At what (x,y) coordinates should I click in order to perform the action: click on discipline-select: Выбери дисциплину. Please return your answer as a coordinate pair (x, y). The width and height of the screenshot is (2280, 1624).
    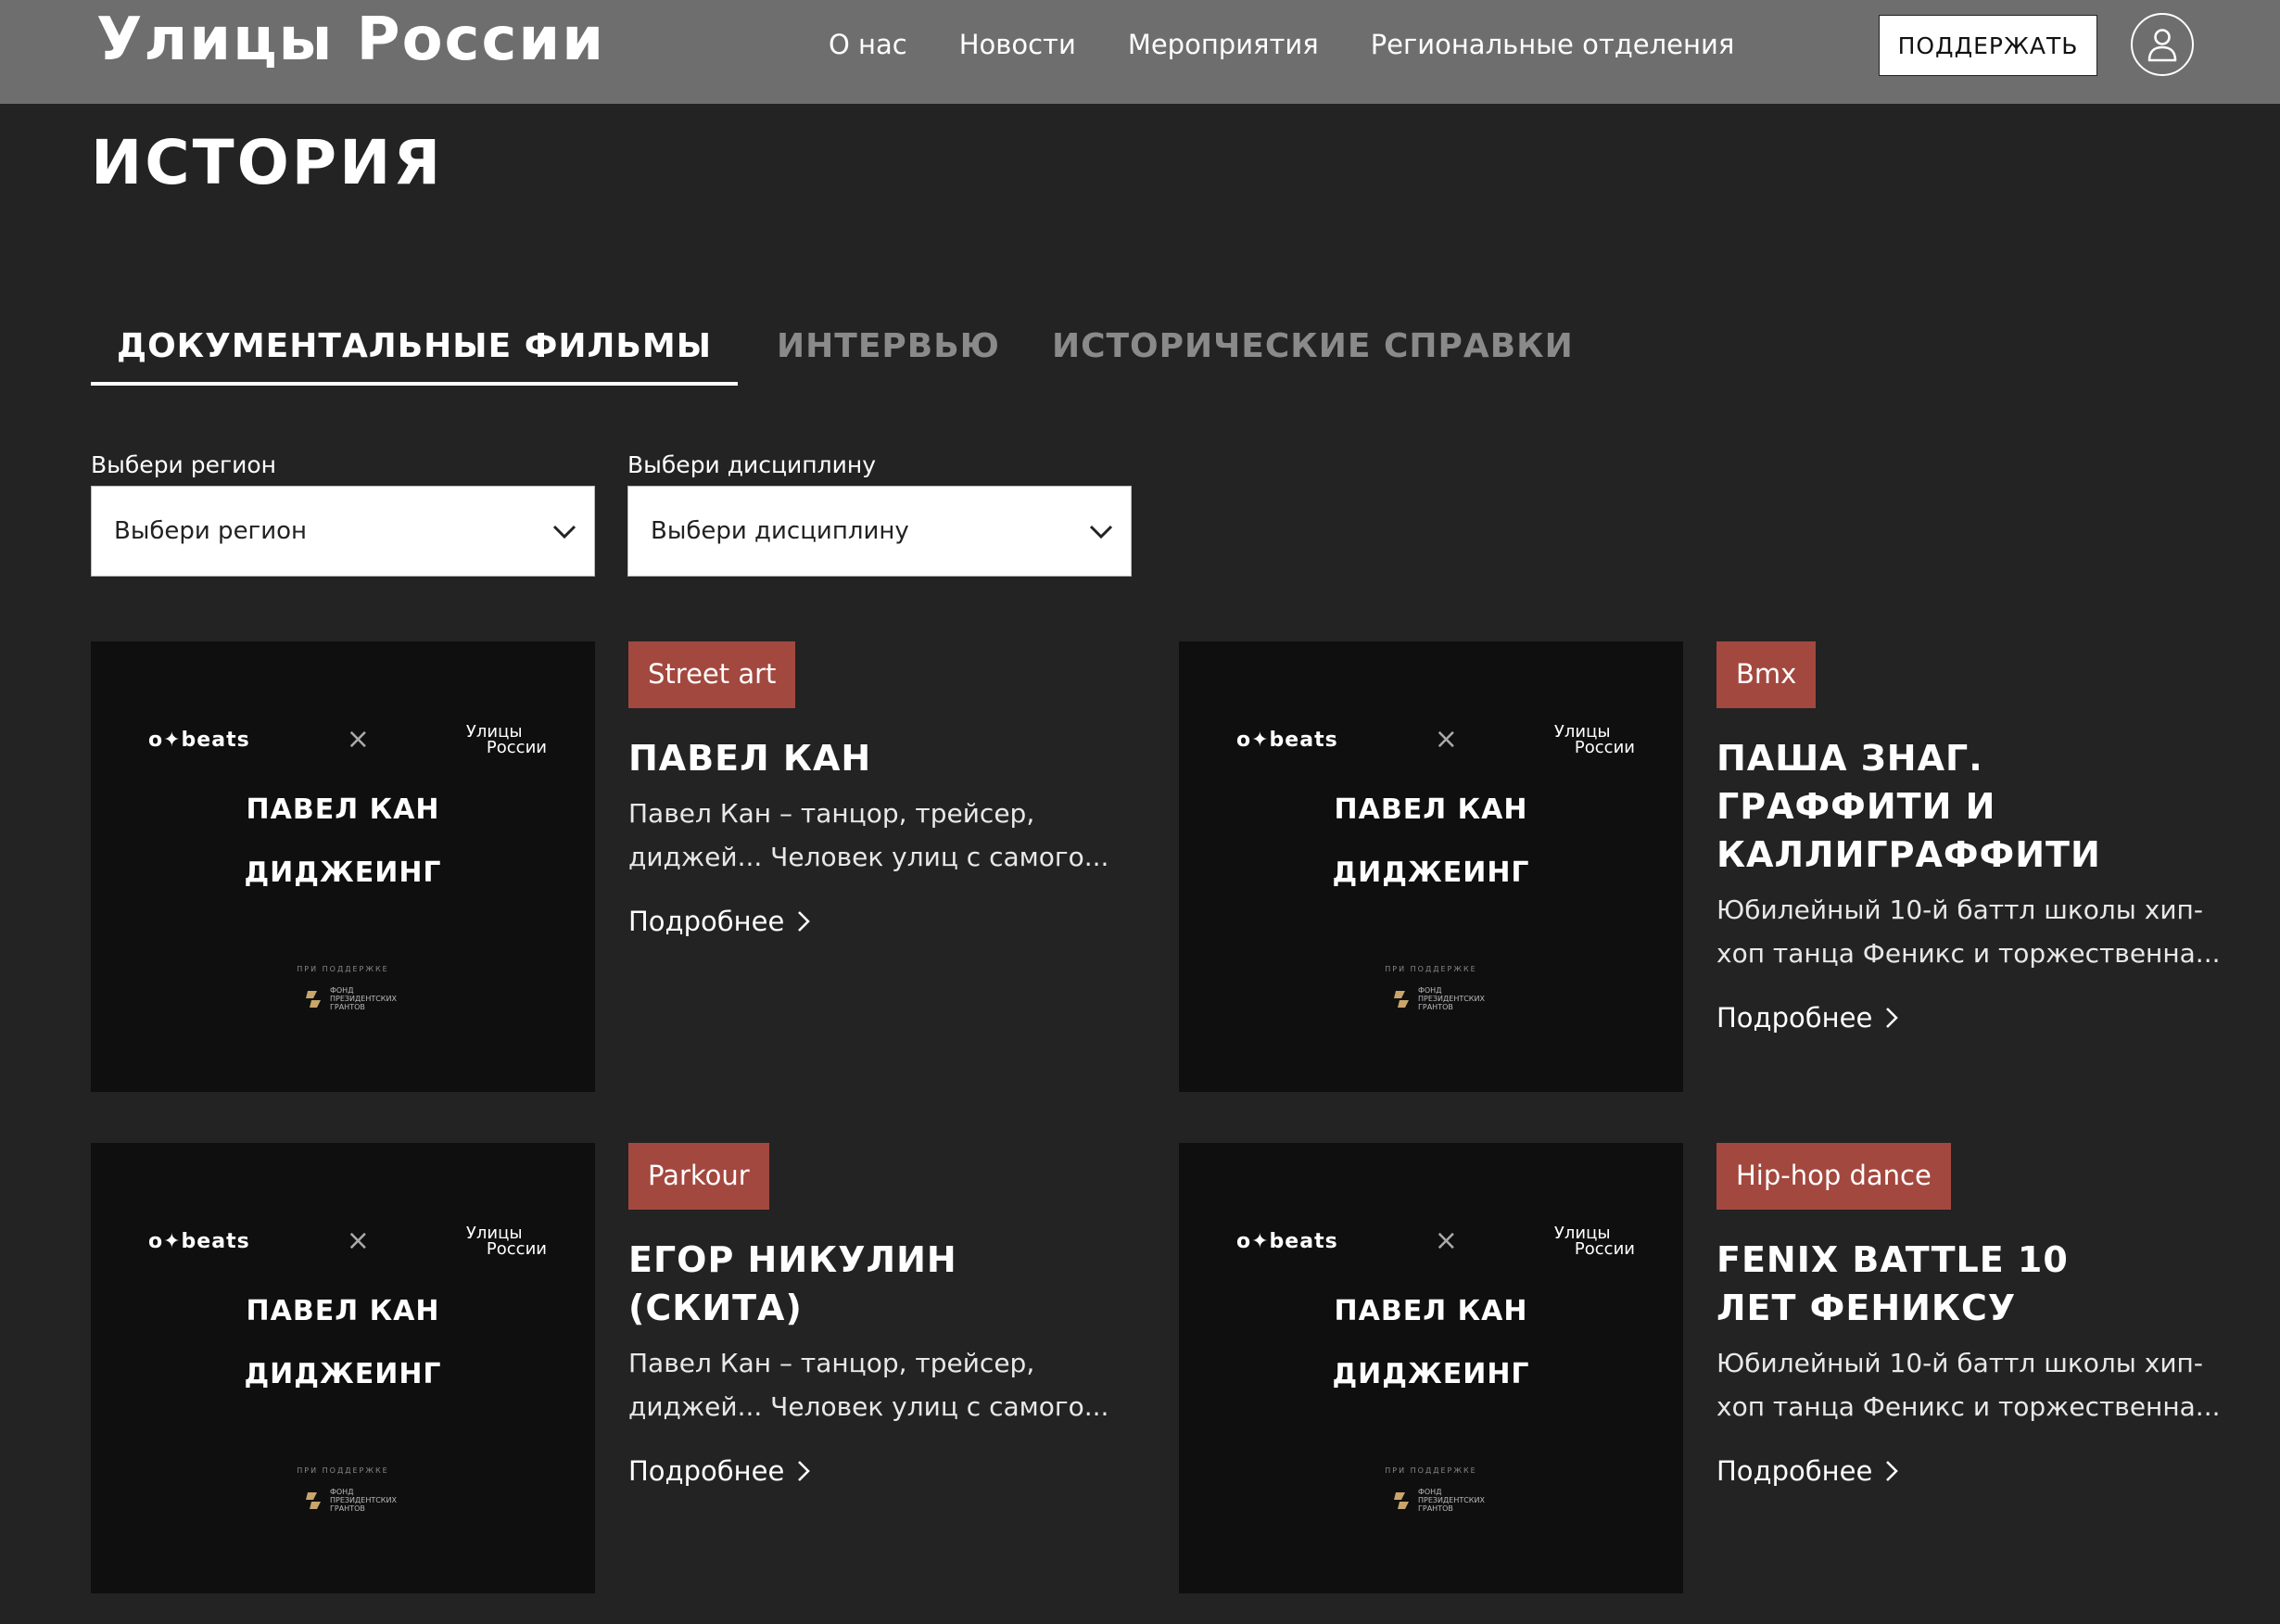
    Looking at the image, I should click on (880, 531).